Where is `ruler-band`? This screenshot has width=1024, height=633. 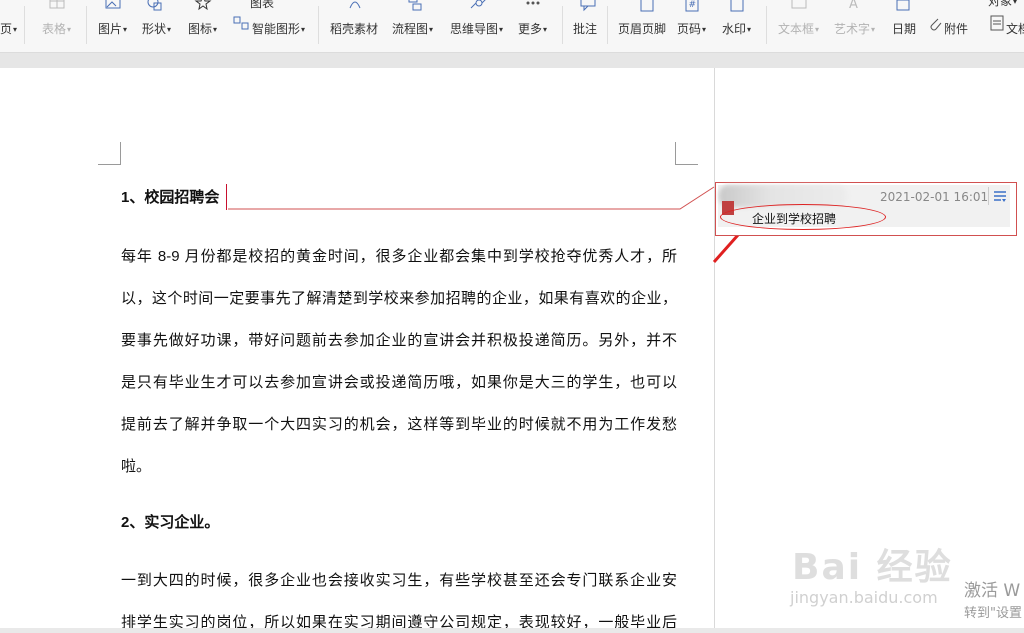
ruler-band is located at coordinates (512, 60).